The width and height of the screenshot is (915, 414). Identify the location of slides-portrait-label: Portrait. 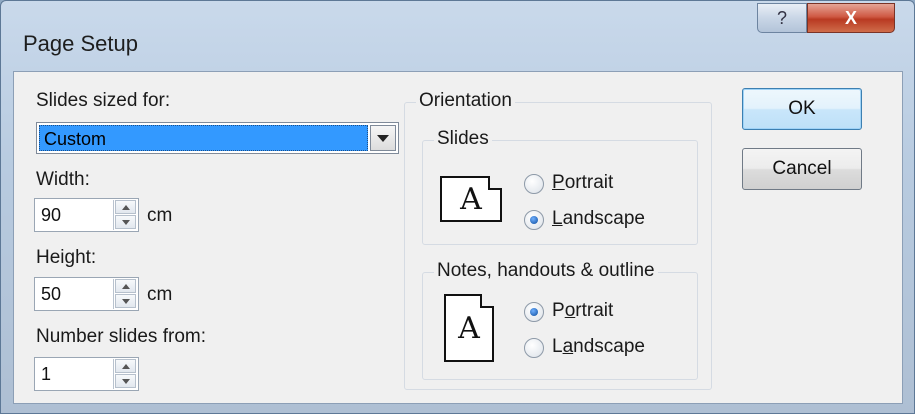
(582, 183).